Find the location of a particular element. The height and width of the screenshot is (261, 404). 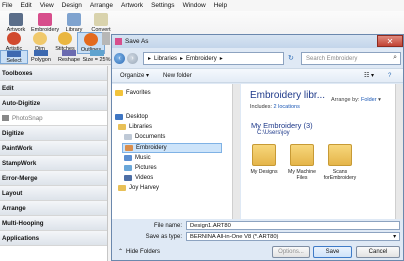

menu-arrange: Arrange is located at coordinates (101, 5).